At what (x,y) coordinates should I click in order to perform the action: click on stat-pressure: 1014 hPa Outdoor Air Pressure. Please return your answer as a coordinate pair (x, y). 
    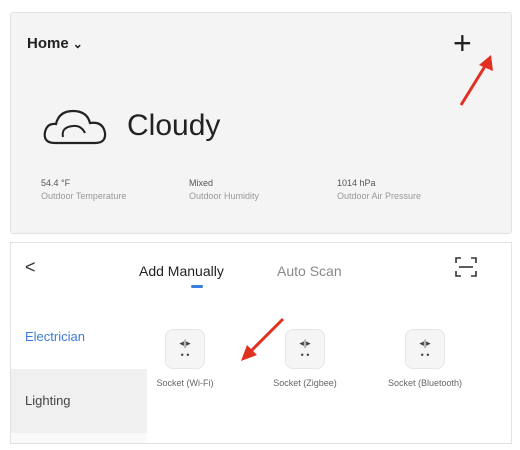
    Looking at the image, I should click on (379, 190).